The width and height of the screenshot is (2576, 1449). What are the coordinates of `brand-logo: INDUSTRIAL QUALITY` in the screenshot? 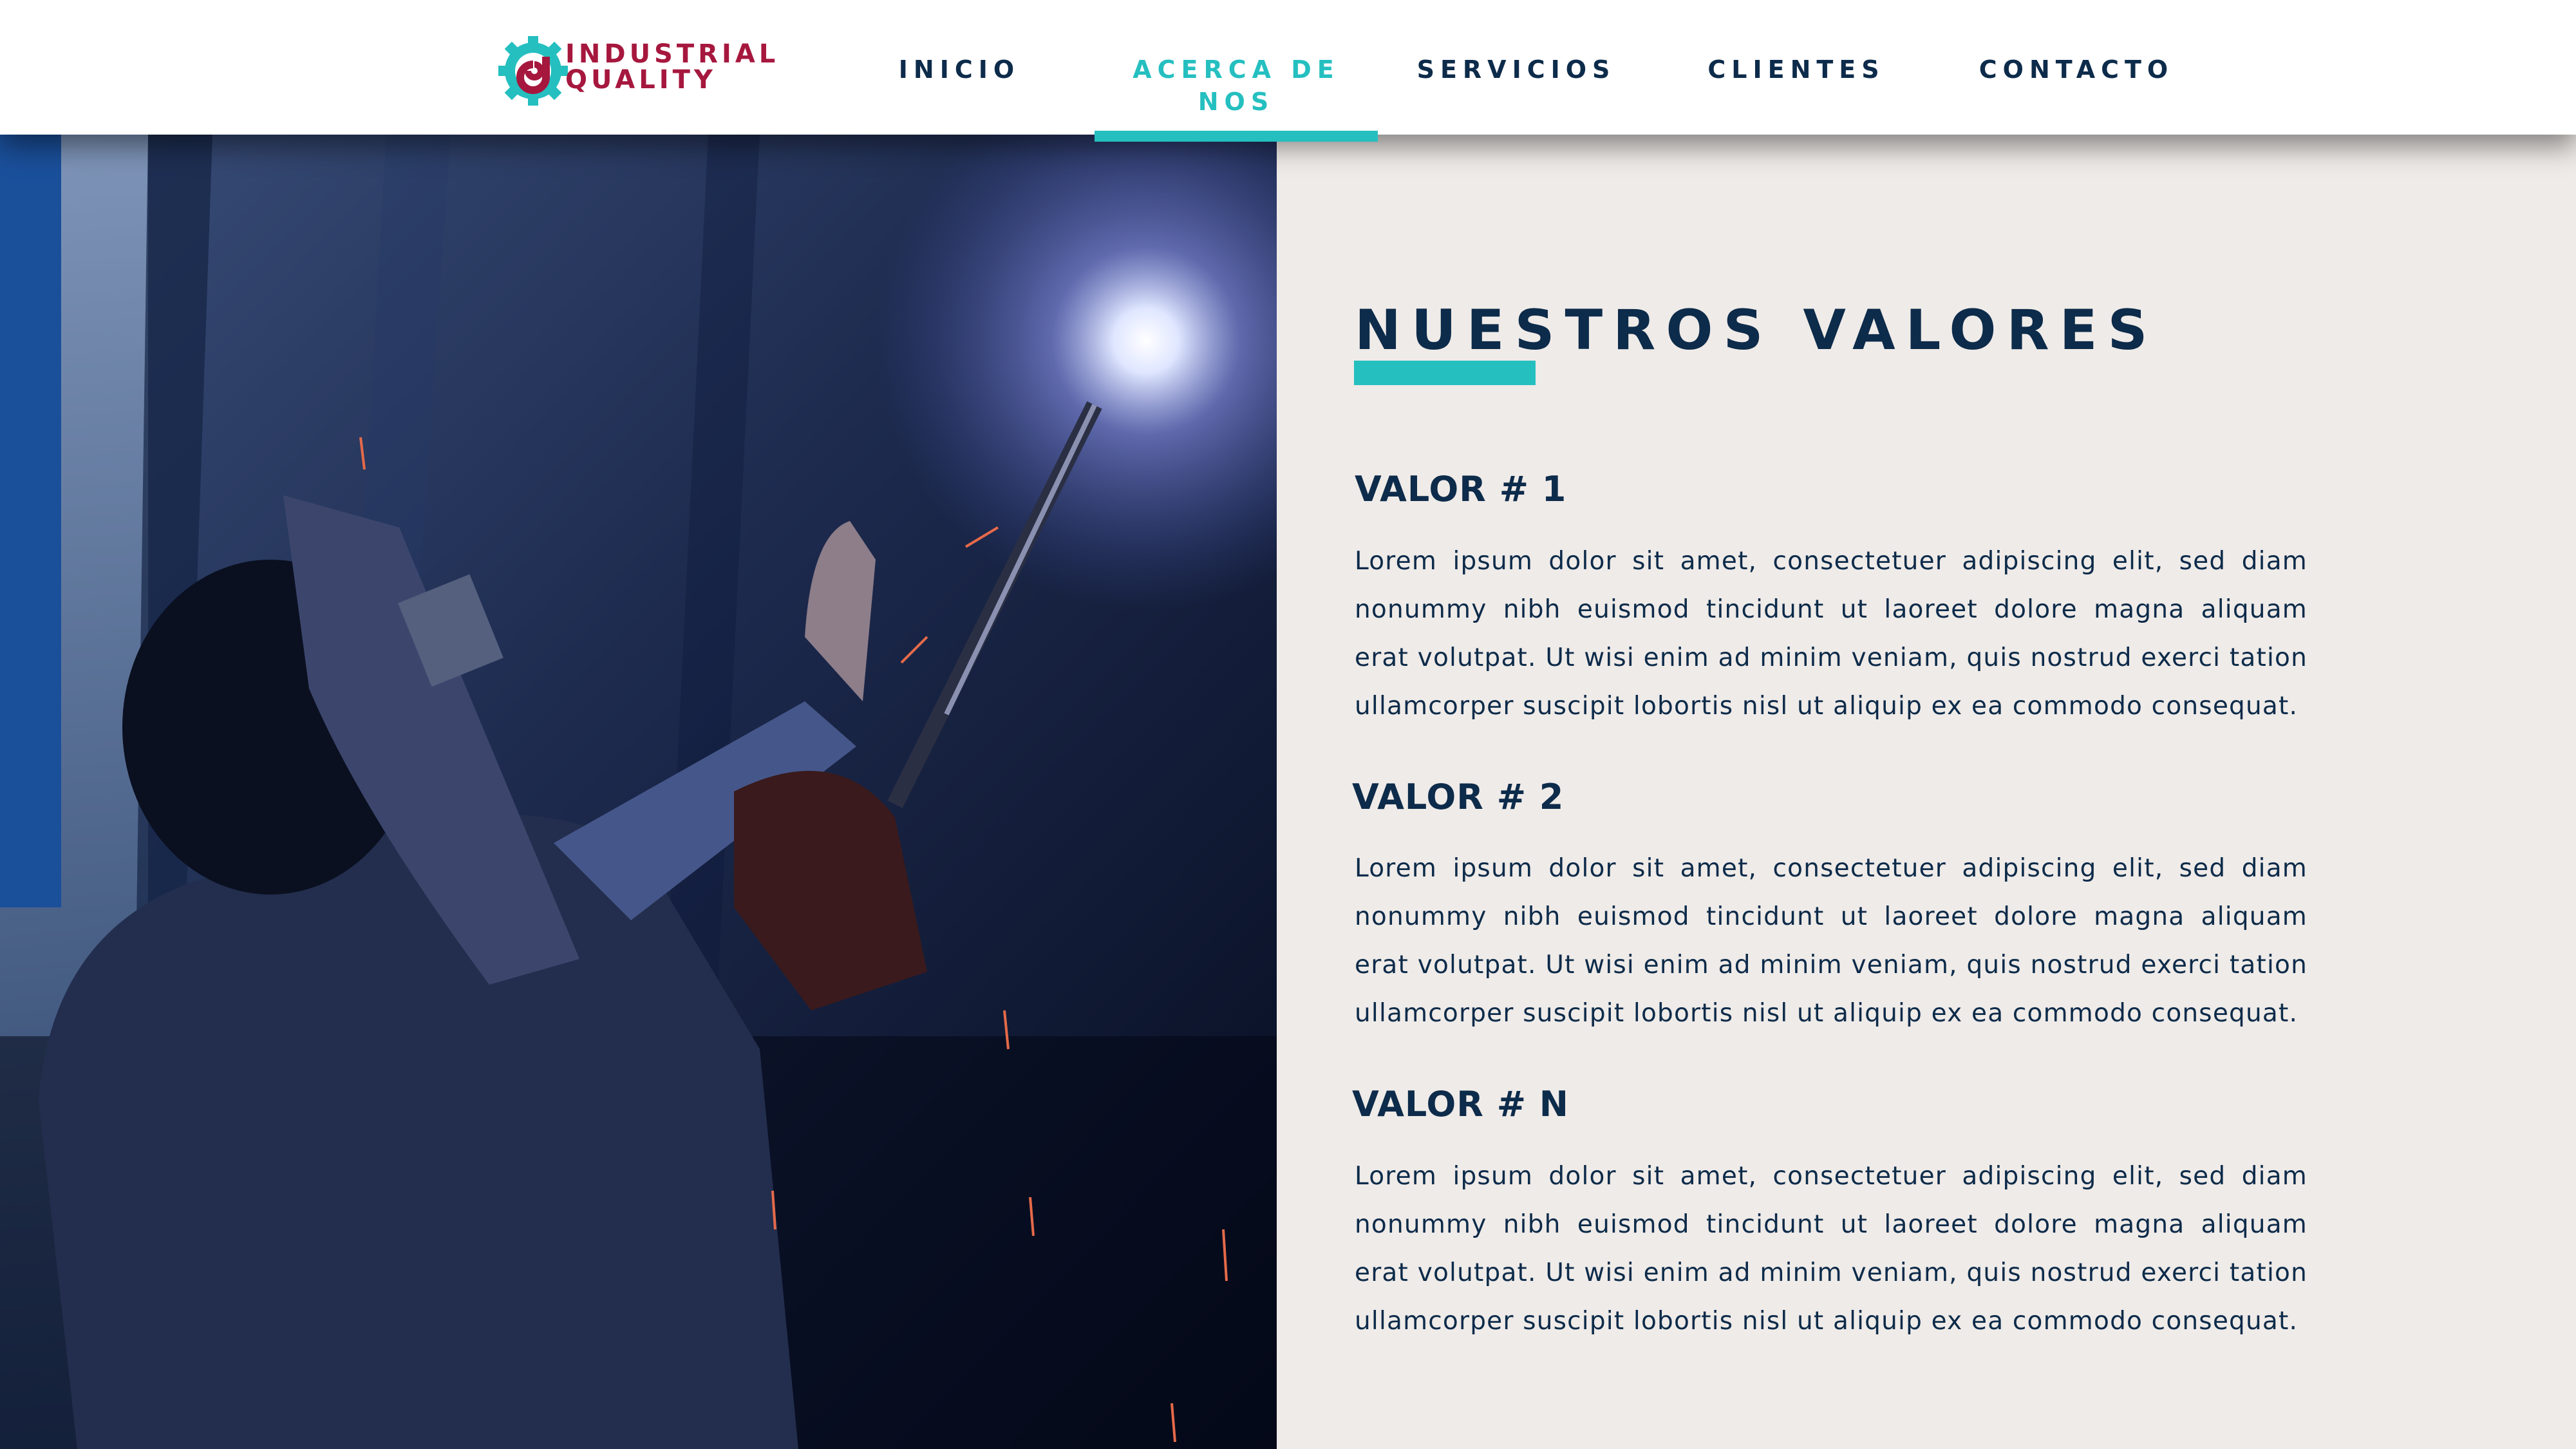 It's located at (635, 71).